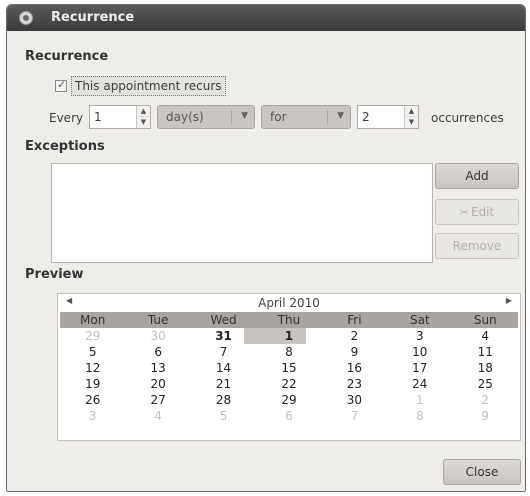  Describe the element at coordinates (54, 274) in the screenshot. I see `preview-section-title: Preview` at that location.